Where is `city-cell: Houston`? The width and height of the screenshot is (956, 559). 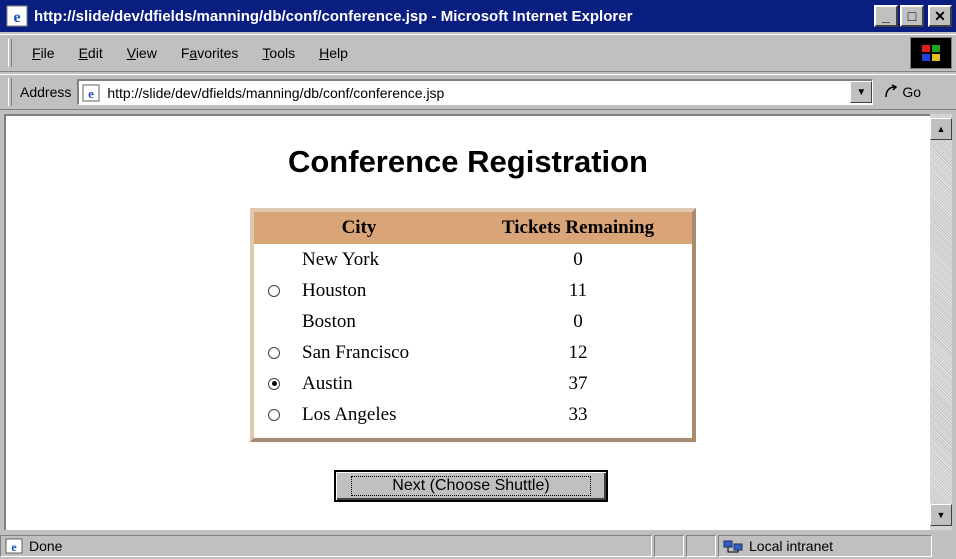
city-cell: Houston is located at coordinates (334, 290).